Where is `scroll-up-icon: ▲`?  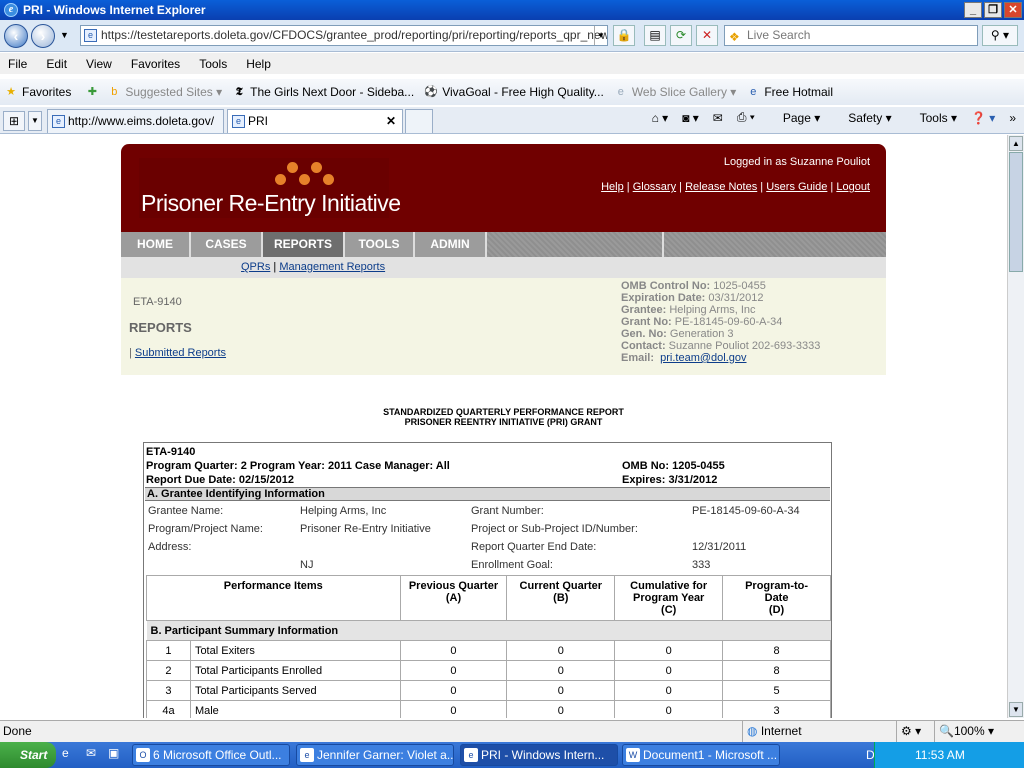 scroll-up-icon: ▲ is located at coordinates (1016, 143).